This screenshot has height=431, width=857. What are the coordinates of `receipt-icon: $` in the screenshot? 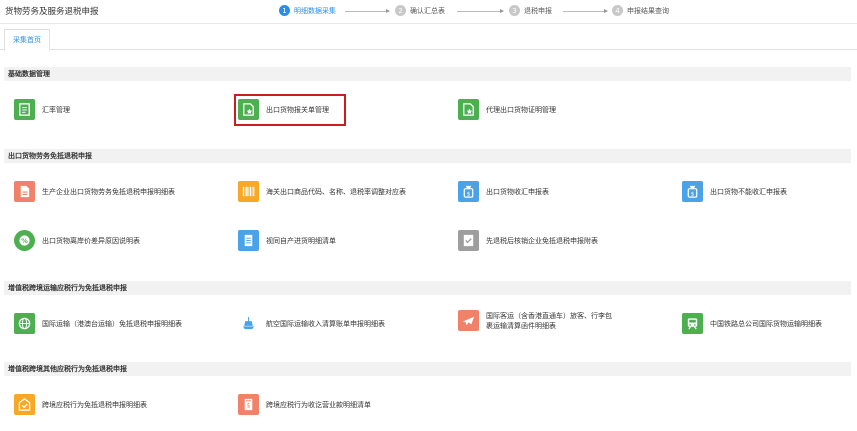 It's located at (248, 404).